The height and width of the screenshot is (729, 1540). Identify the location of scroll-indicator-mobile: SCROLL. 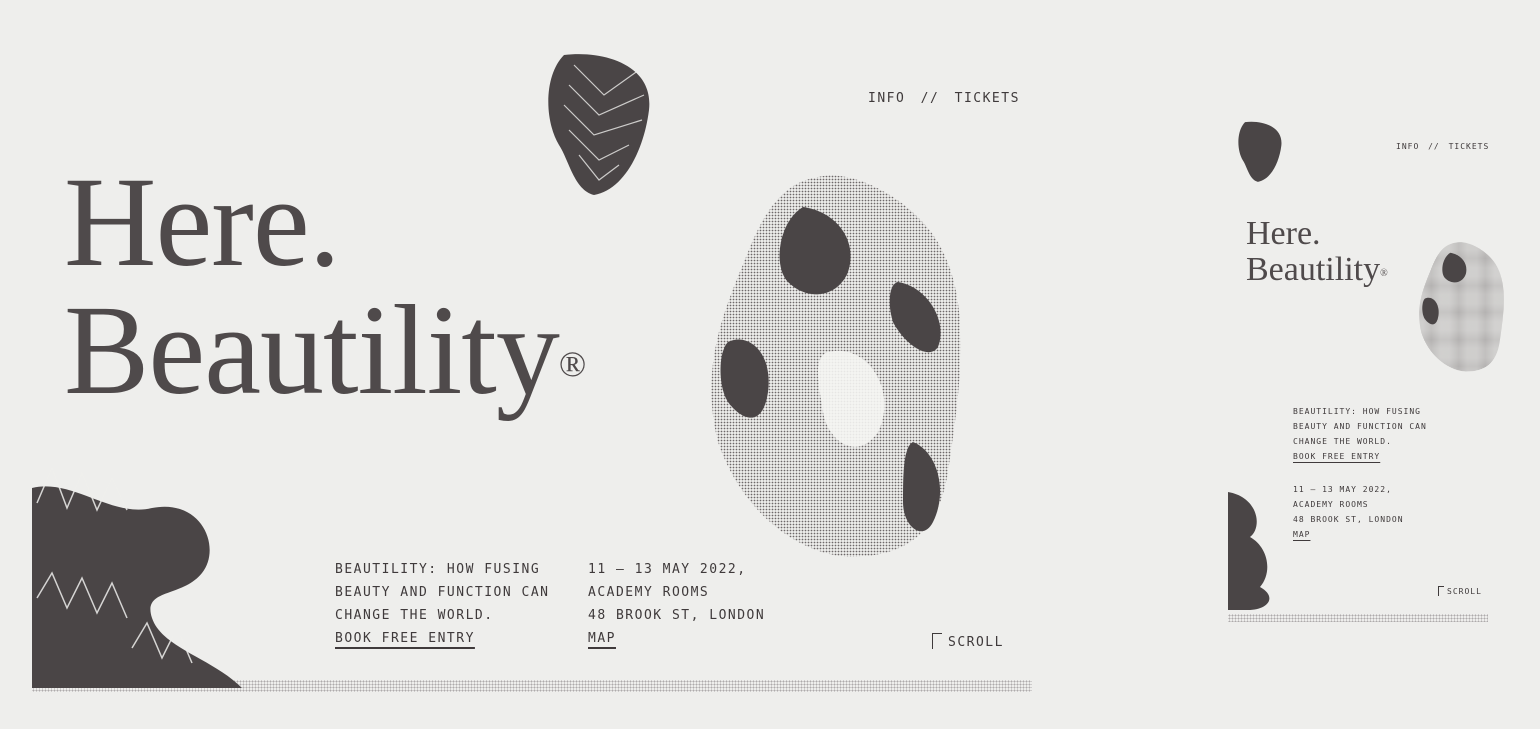
(1460, 590).